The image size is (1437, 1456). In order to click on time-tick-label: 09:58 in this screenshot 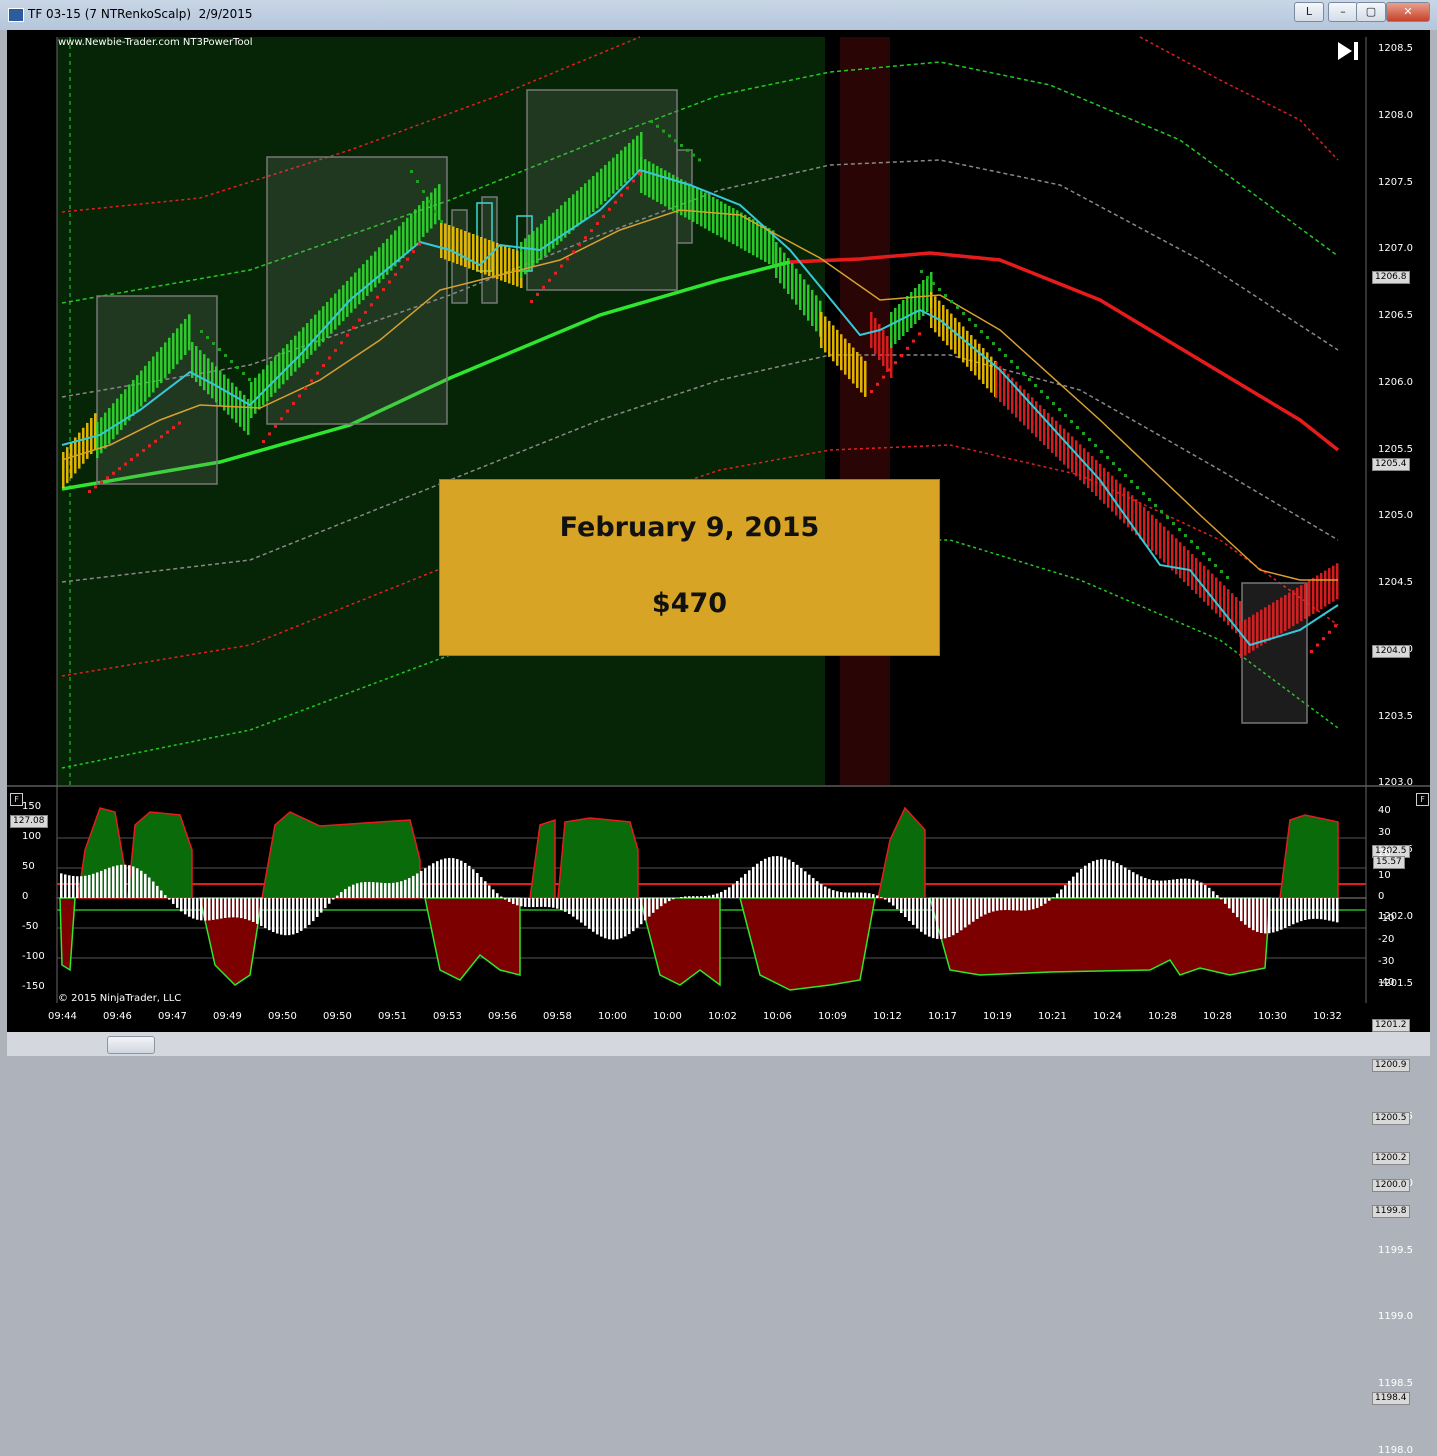, I will do `click(557, 1016)`.